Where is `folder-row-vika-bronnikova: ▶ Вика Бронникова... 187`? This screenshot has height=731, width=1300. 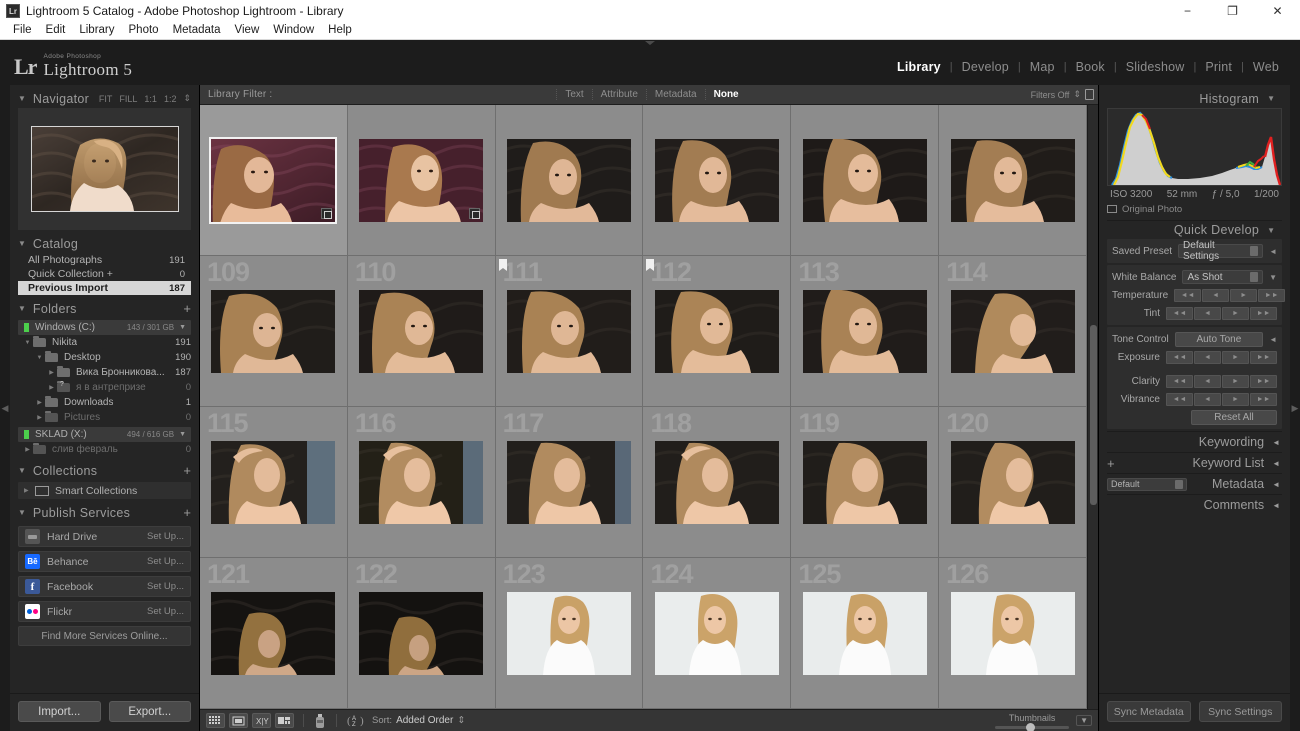
folder-row-vika-bronnikova: ▶ Вика Бронникова... 187 is located at coordinates (104, 372).